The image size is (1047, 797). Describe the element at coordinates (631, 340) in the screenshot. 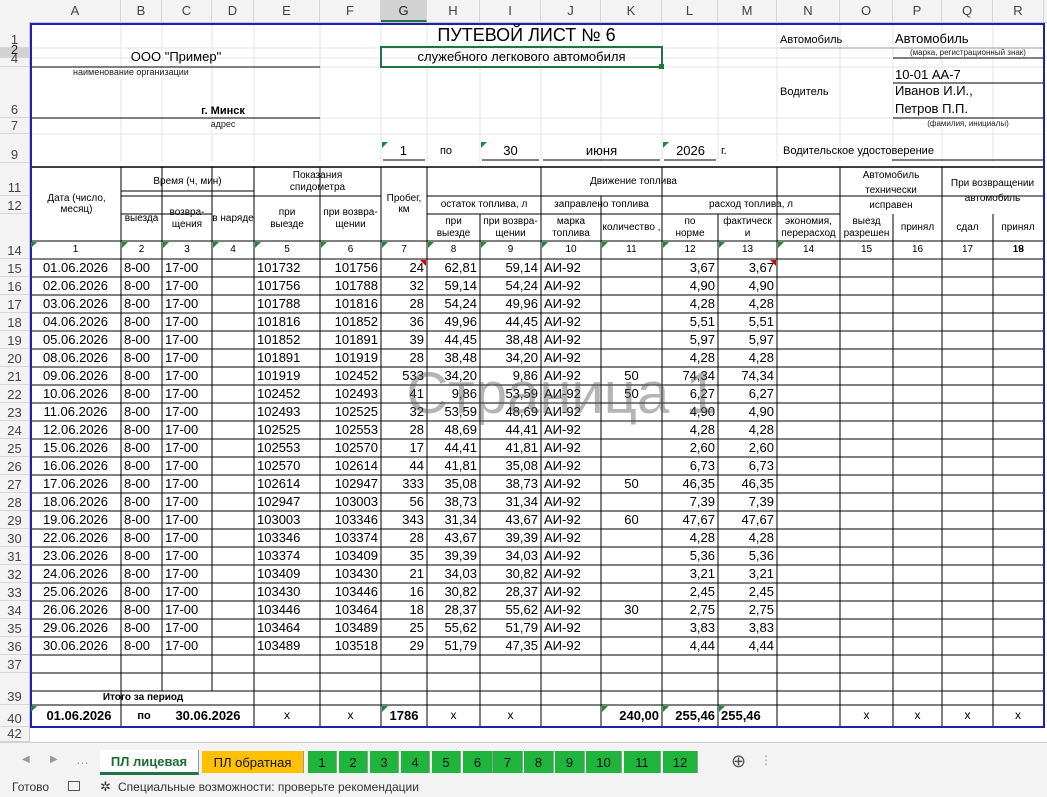

I see `cell-r5-c10` at that location.